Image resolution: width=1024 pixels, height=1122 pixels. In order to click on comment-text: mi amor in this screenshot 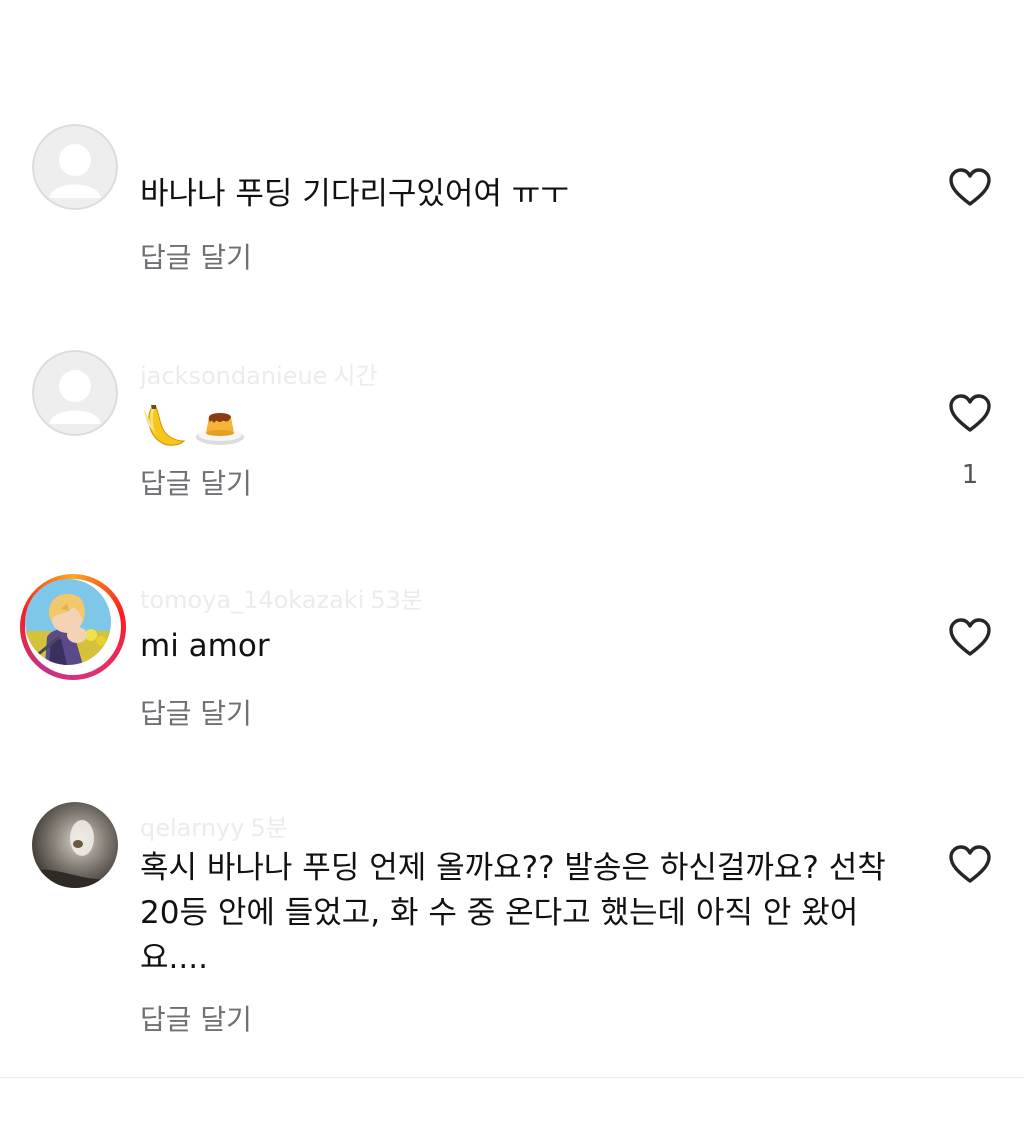, I will do `click(205, 646)`.